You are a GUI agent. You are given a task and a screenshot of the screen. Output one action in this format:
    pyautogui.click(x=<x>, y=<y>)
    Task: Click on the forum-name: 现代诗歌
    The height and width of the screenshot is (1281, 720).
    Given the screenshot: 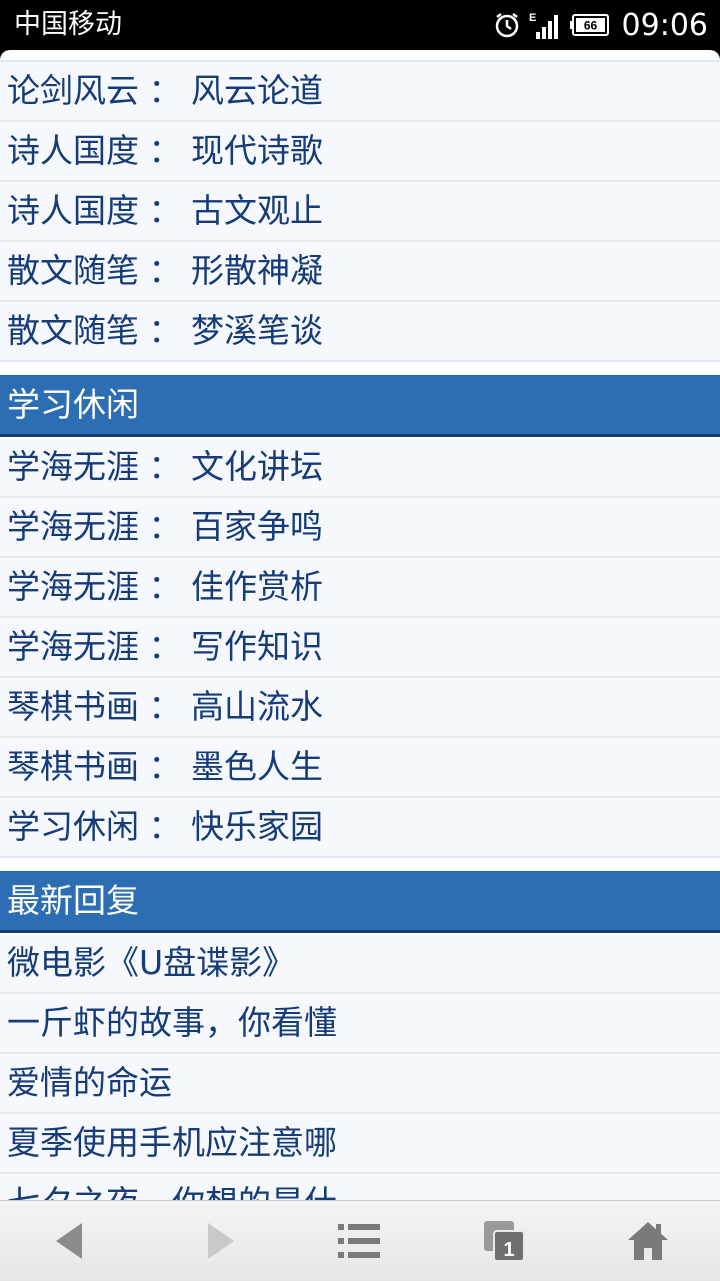 What is the action you would take?
    pyautogui.click(x=257, y=151)
    